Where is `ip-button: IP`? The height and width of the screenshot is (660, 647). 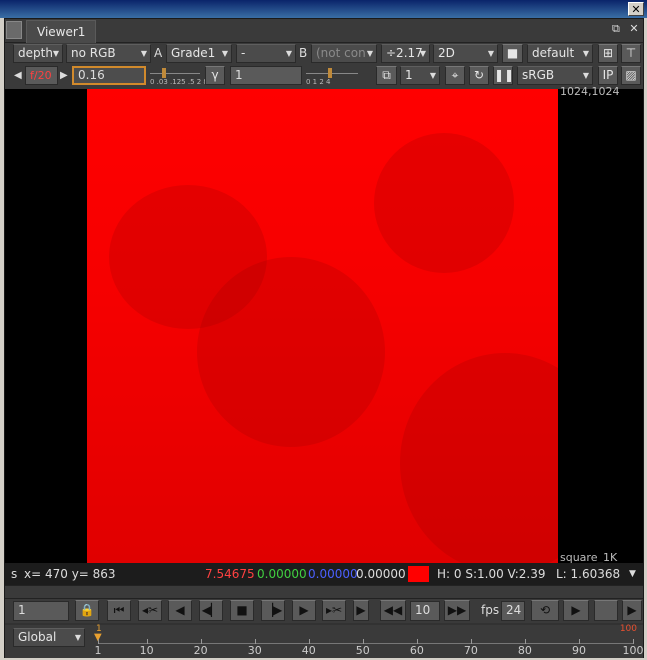
ip-button: IP is located at coordinates (608, 75).